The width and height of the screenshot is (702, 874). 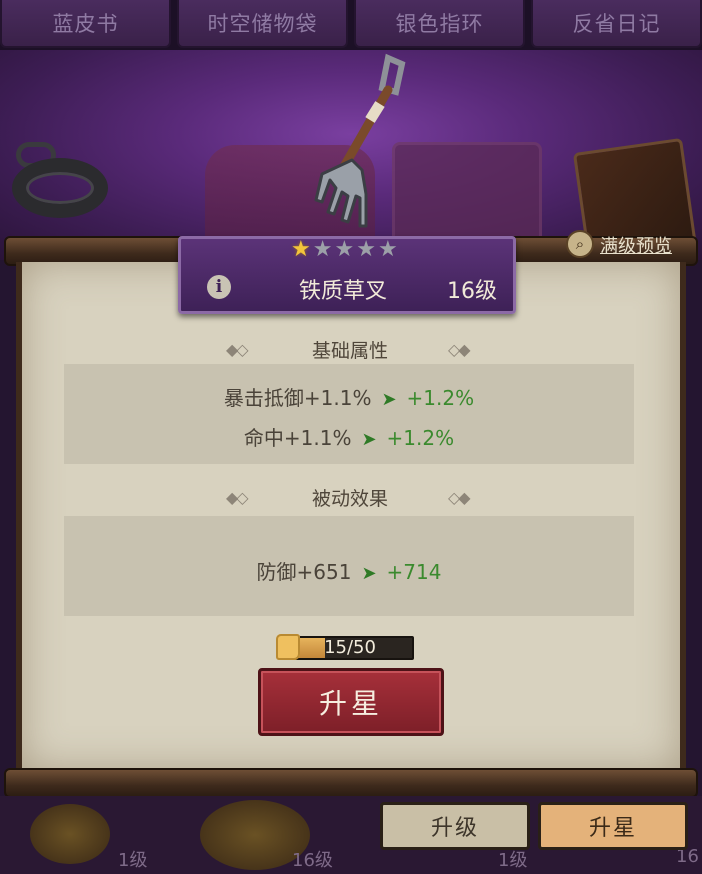 What do you see at coordinates (288, 647) in the screenshot?
I see `puzzle-piece-icon` at bounding box center [288, 647].